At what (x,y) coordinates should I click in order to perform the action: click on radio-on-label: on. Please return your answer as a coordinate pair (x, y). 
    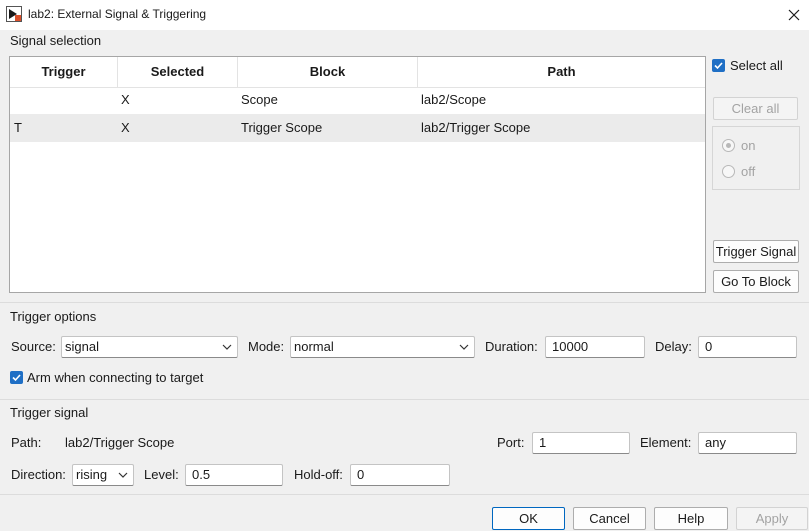
    Looking at the image, I should click on (748, 145).